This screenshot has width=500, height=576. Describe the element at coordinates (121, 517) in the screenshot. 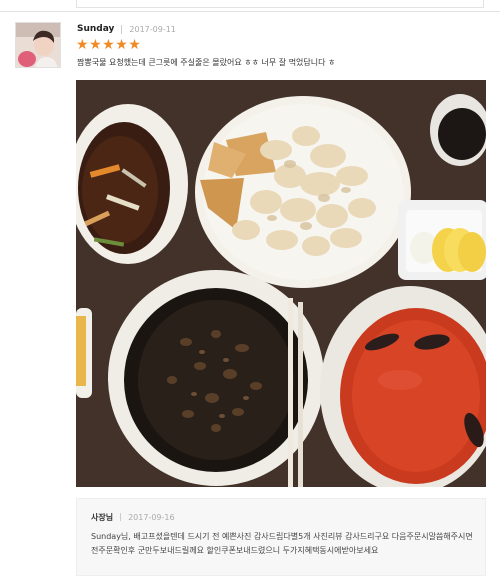

I see `reply-meta-divider` at that location.